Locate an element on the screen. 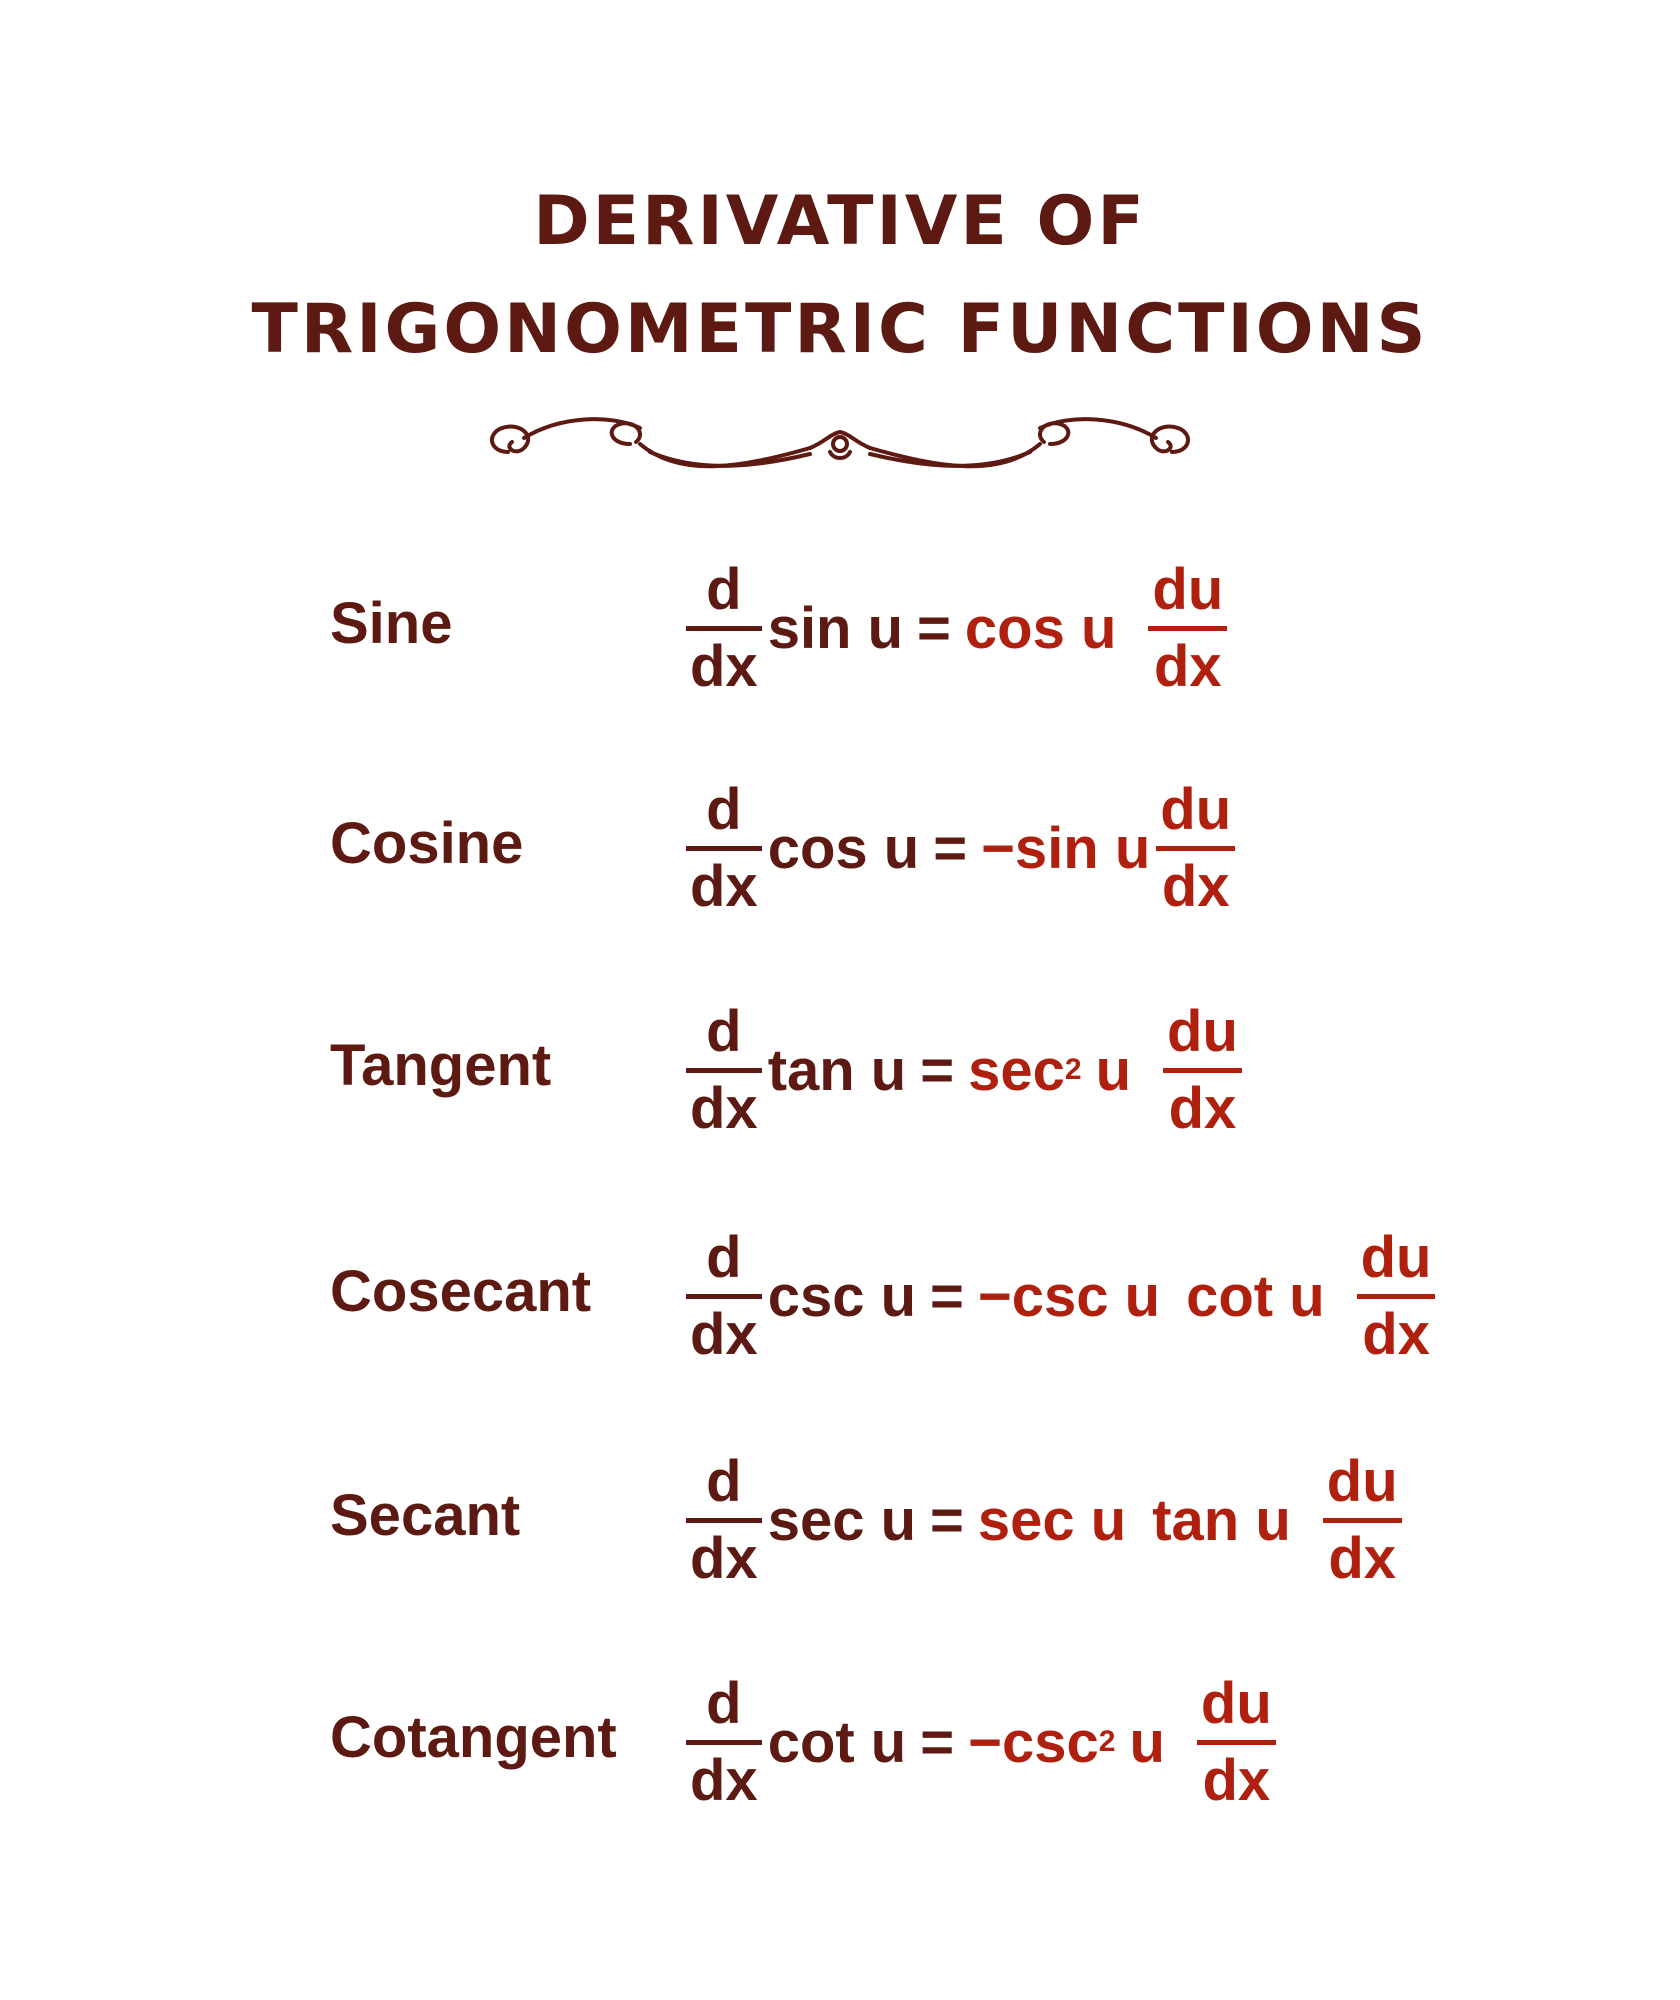  rhs-term: sec is located at coordinates (1016, 1070).